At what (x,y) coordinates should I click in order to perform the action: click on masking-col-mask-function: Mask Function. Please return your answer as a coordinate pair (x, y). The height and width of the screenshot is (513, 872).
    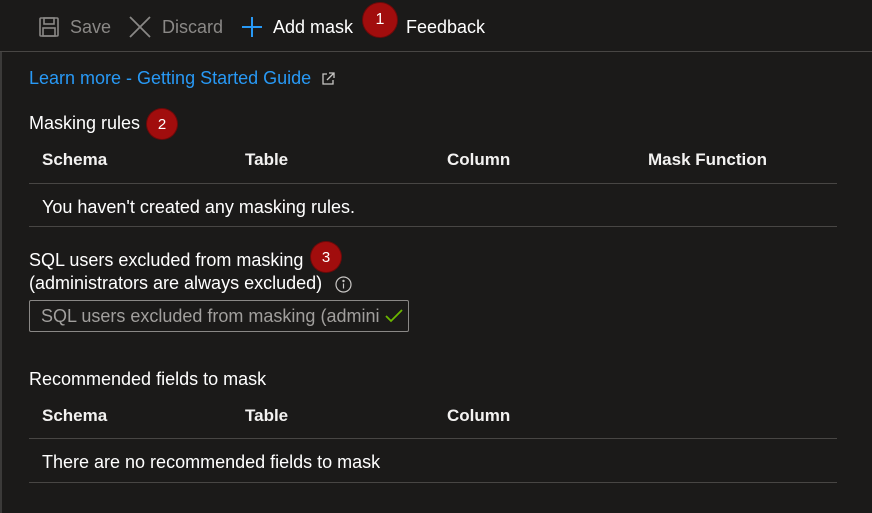
    Looking at the image, I should click on (707, 160).